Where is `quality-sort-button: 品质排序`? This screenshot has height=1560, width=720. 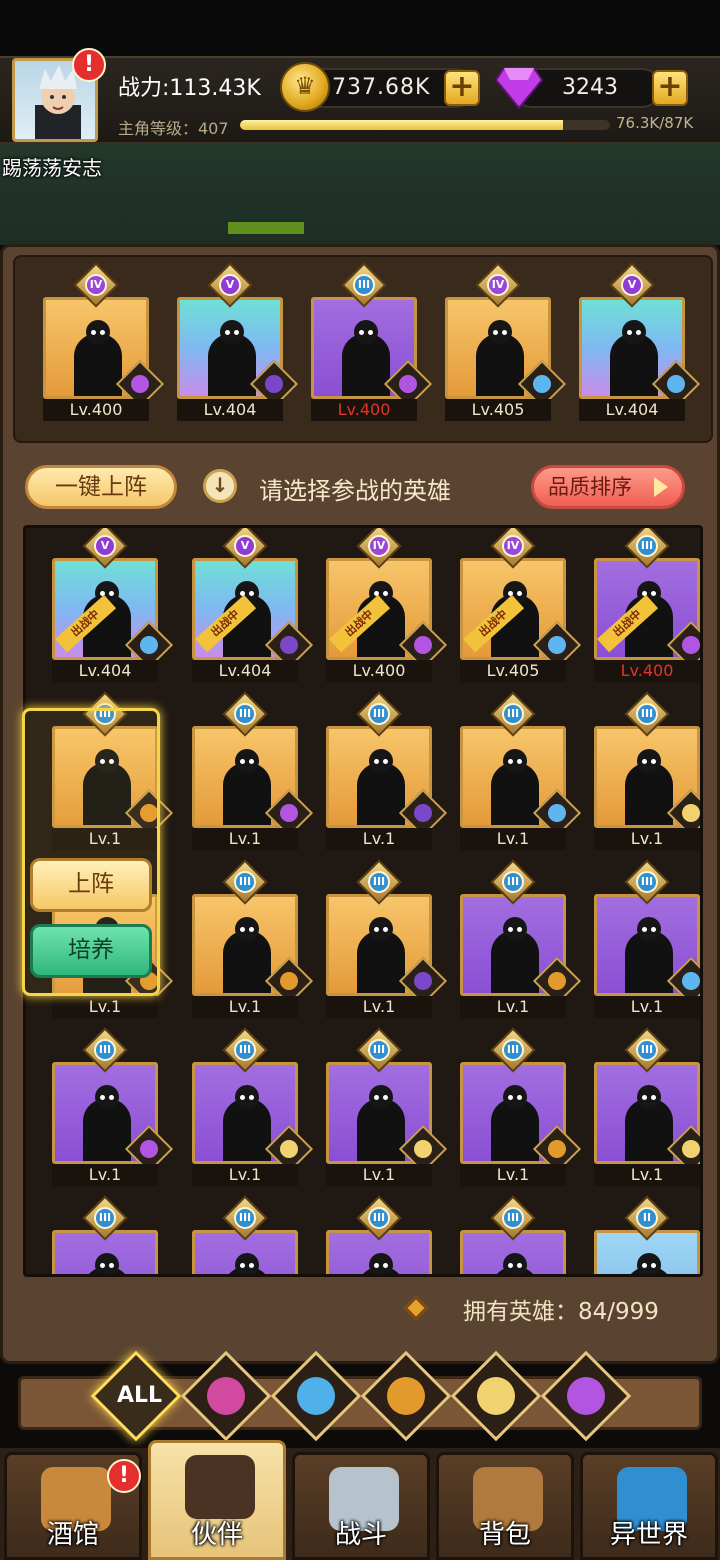 quality-sort-button: 品质排序 is located at coordinates (608, 487).